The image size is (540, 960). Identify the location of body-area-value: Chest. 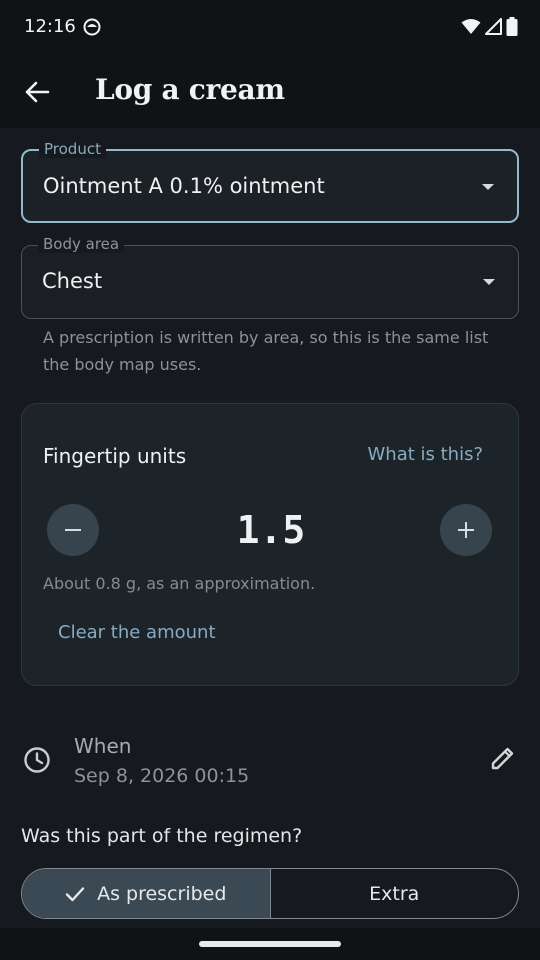
(72, 281).